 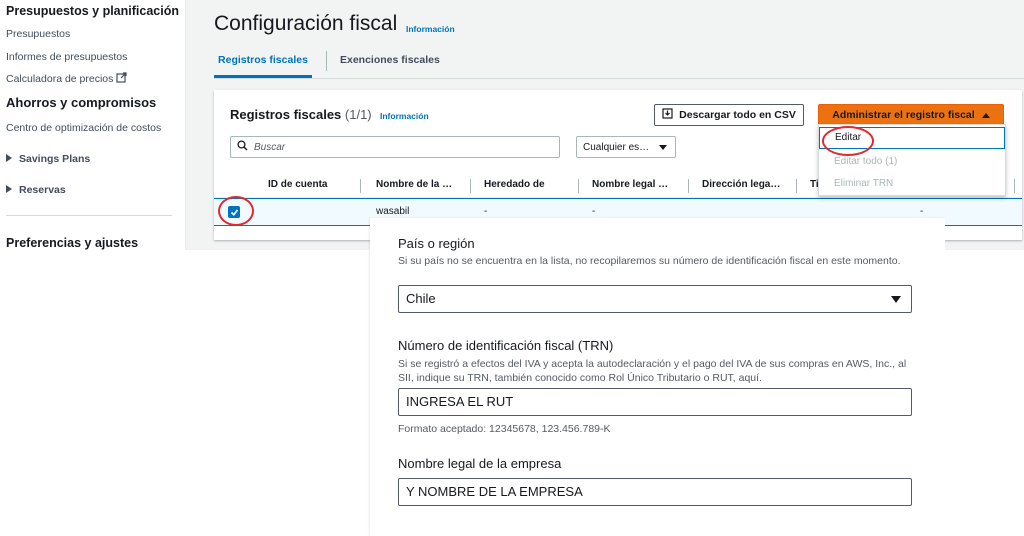 What do you see at coordinates (270, 147) in the screenshot?
I see `search-placeholder: Buscar` at bounding box center [270, 147].